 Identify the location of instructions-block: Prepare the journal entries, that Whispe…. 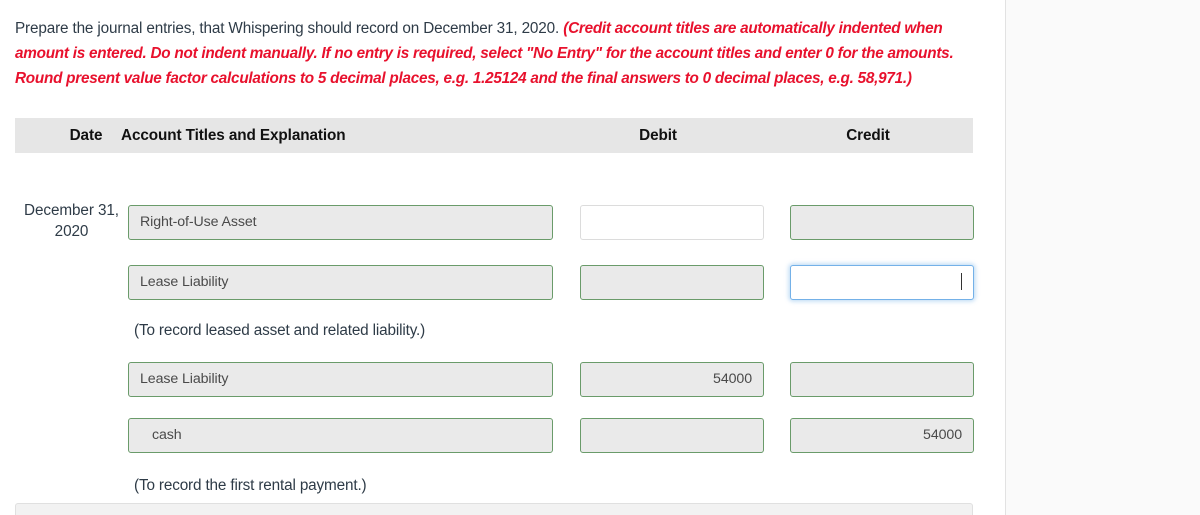
(495, 53).